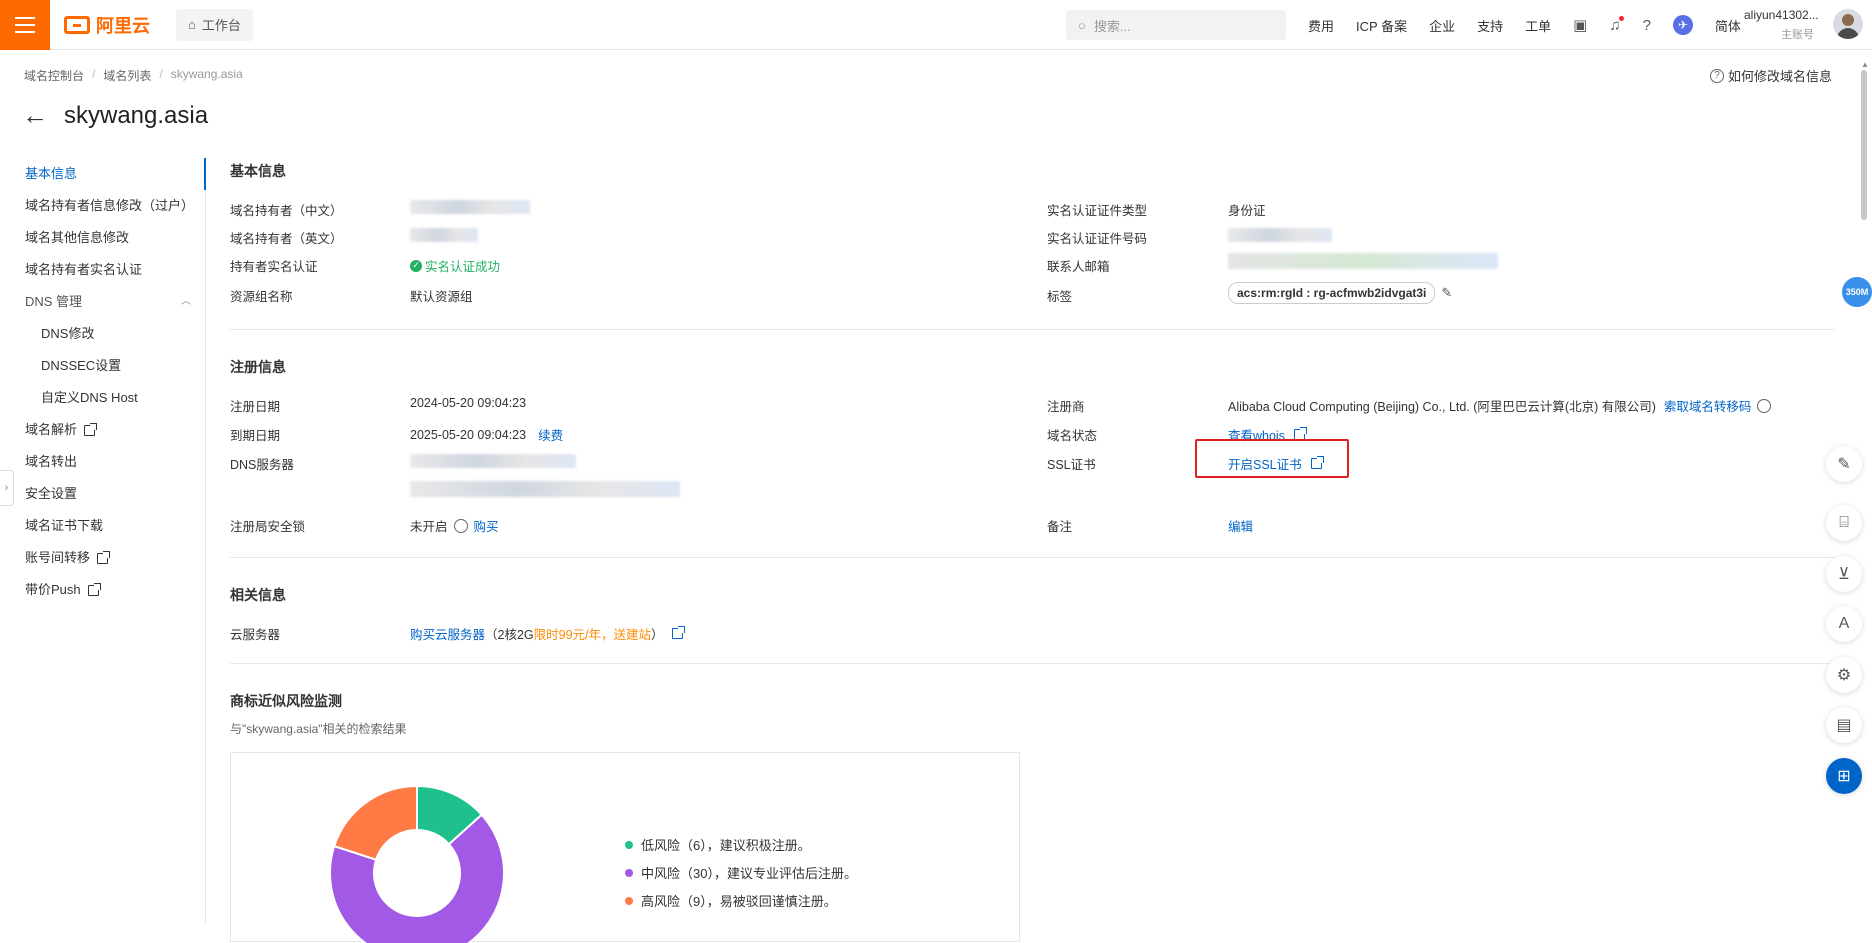 This screenshot has height=943, width=1872. I want to click on help-icon: ?, so click(1647, 25).